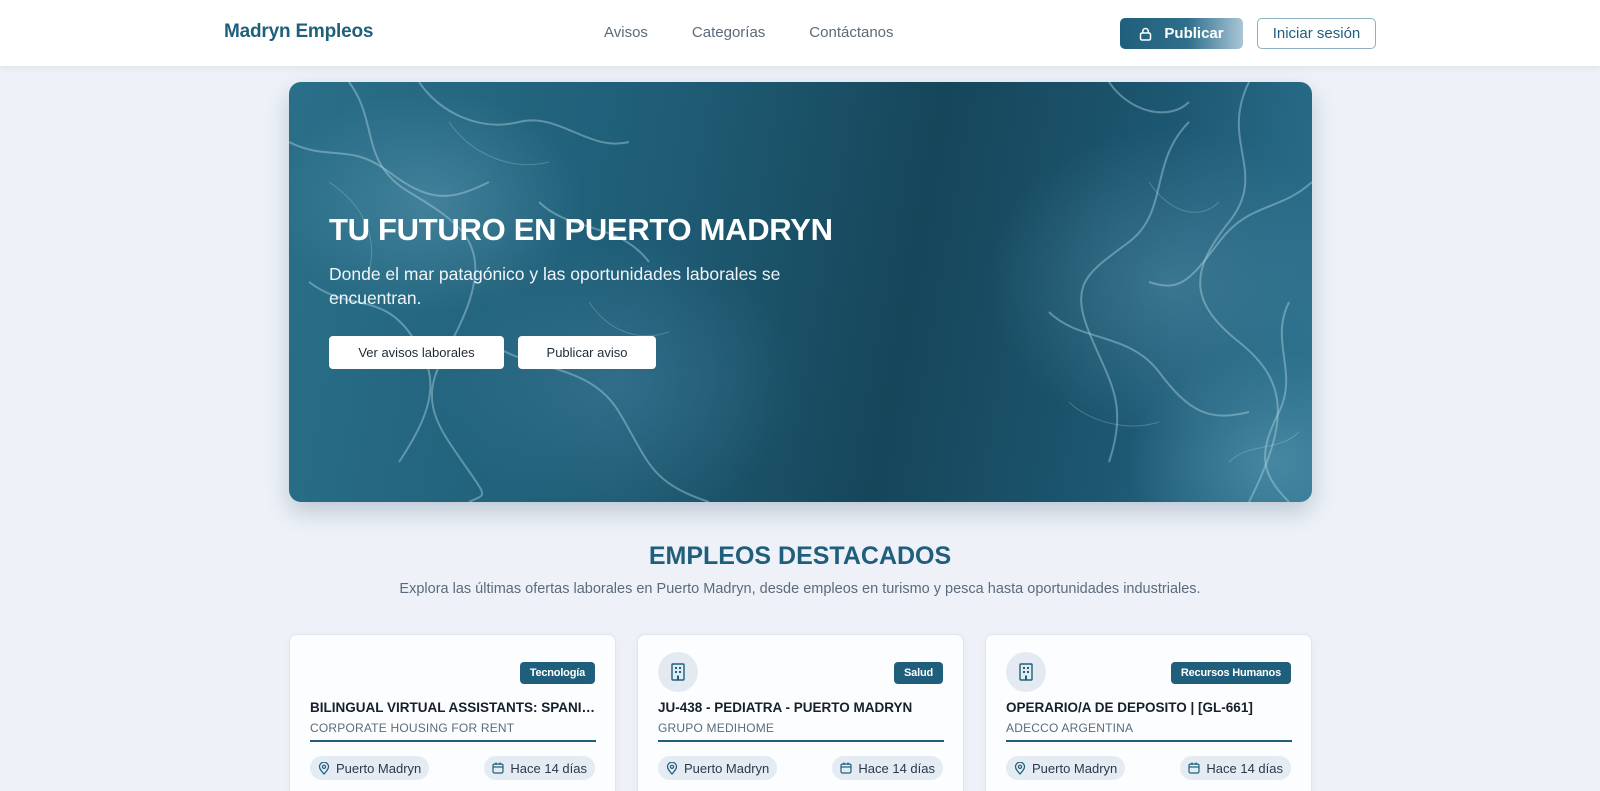 This screenshot has height=791, width=1600. What do you see at coordinates (771, 32) in the screenshot?
I see `main-nav: Avisos Categorías Contáctanos` at bounding box center [771, 32].